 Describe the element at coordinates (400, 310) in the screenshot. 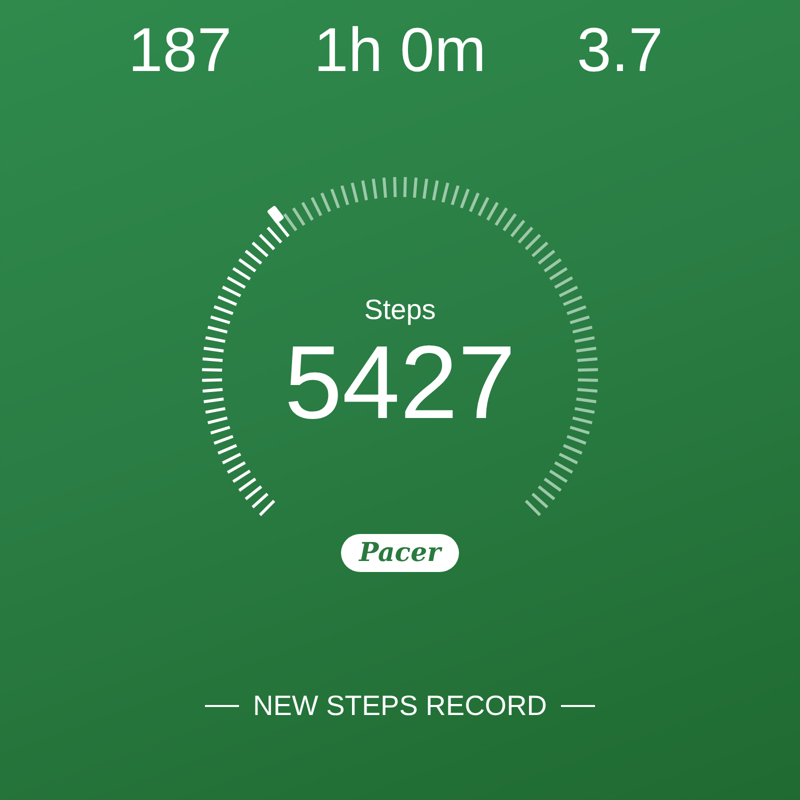

I see `steps-label: Steps` at that location.